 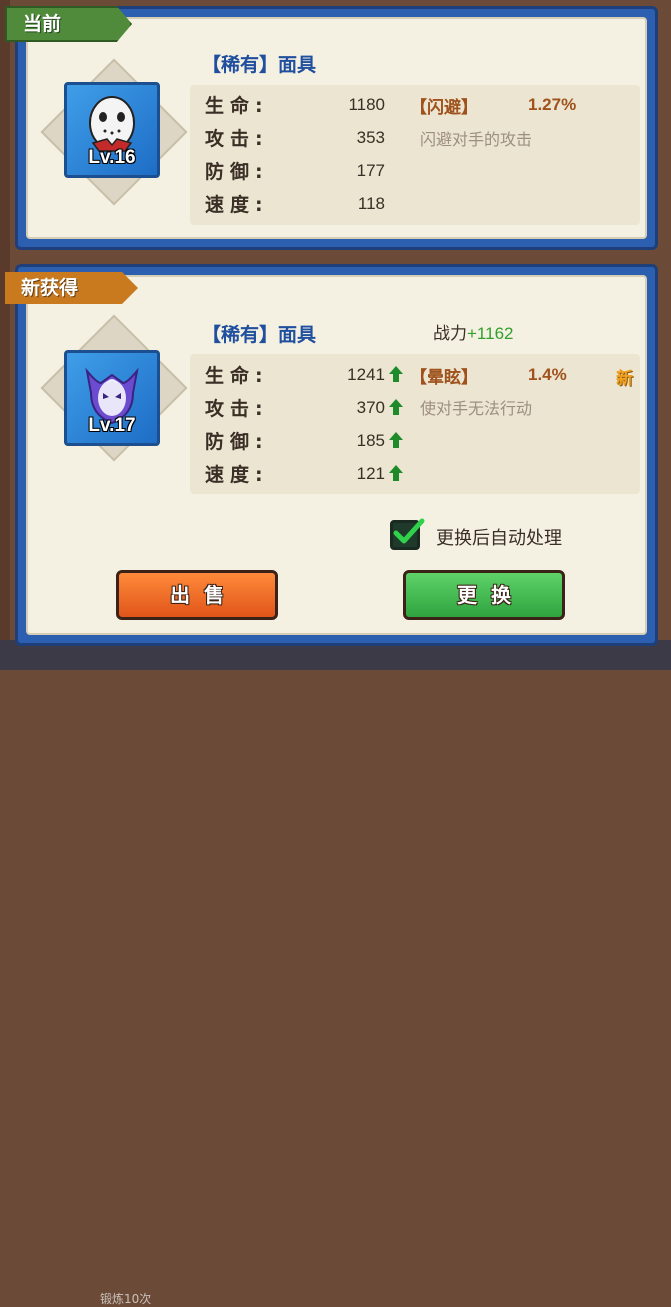 I want to click on current-stat-label: 防御:, so click(x=237, y=172).